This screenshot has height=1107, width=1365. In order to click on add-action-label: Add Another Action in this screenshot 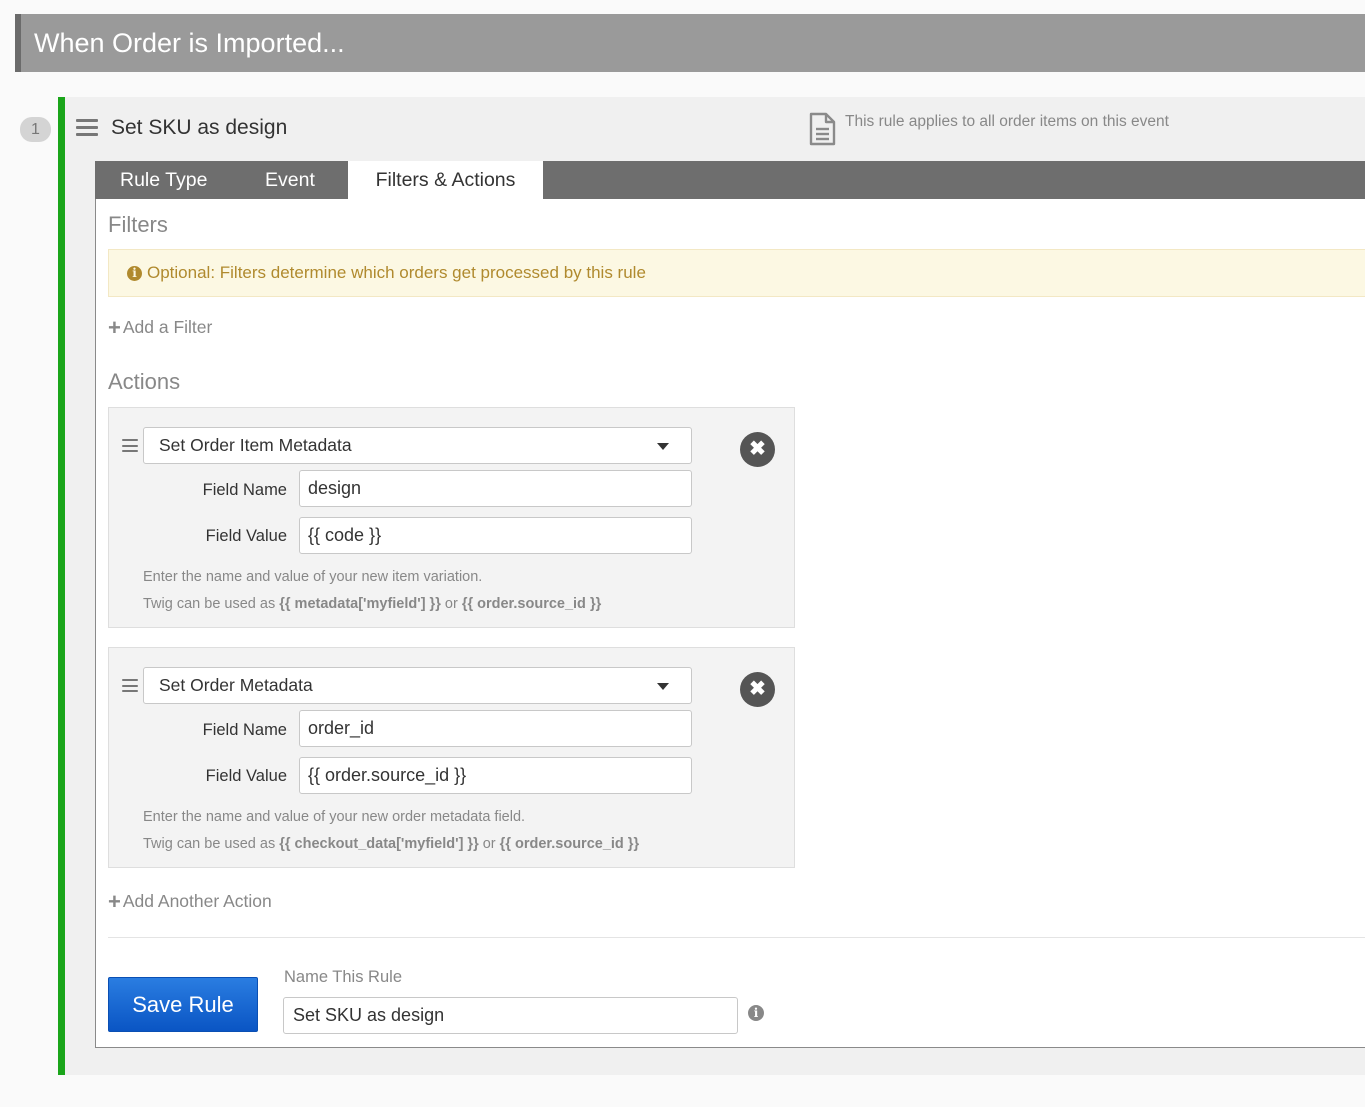, I will do `click(197, 901)`.